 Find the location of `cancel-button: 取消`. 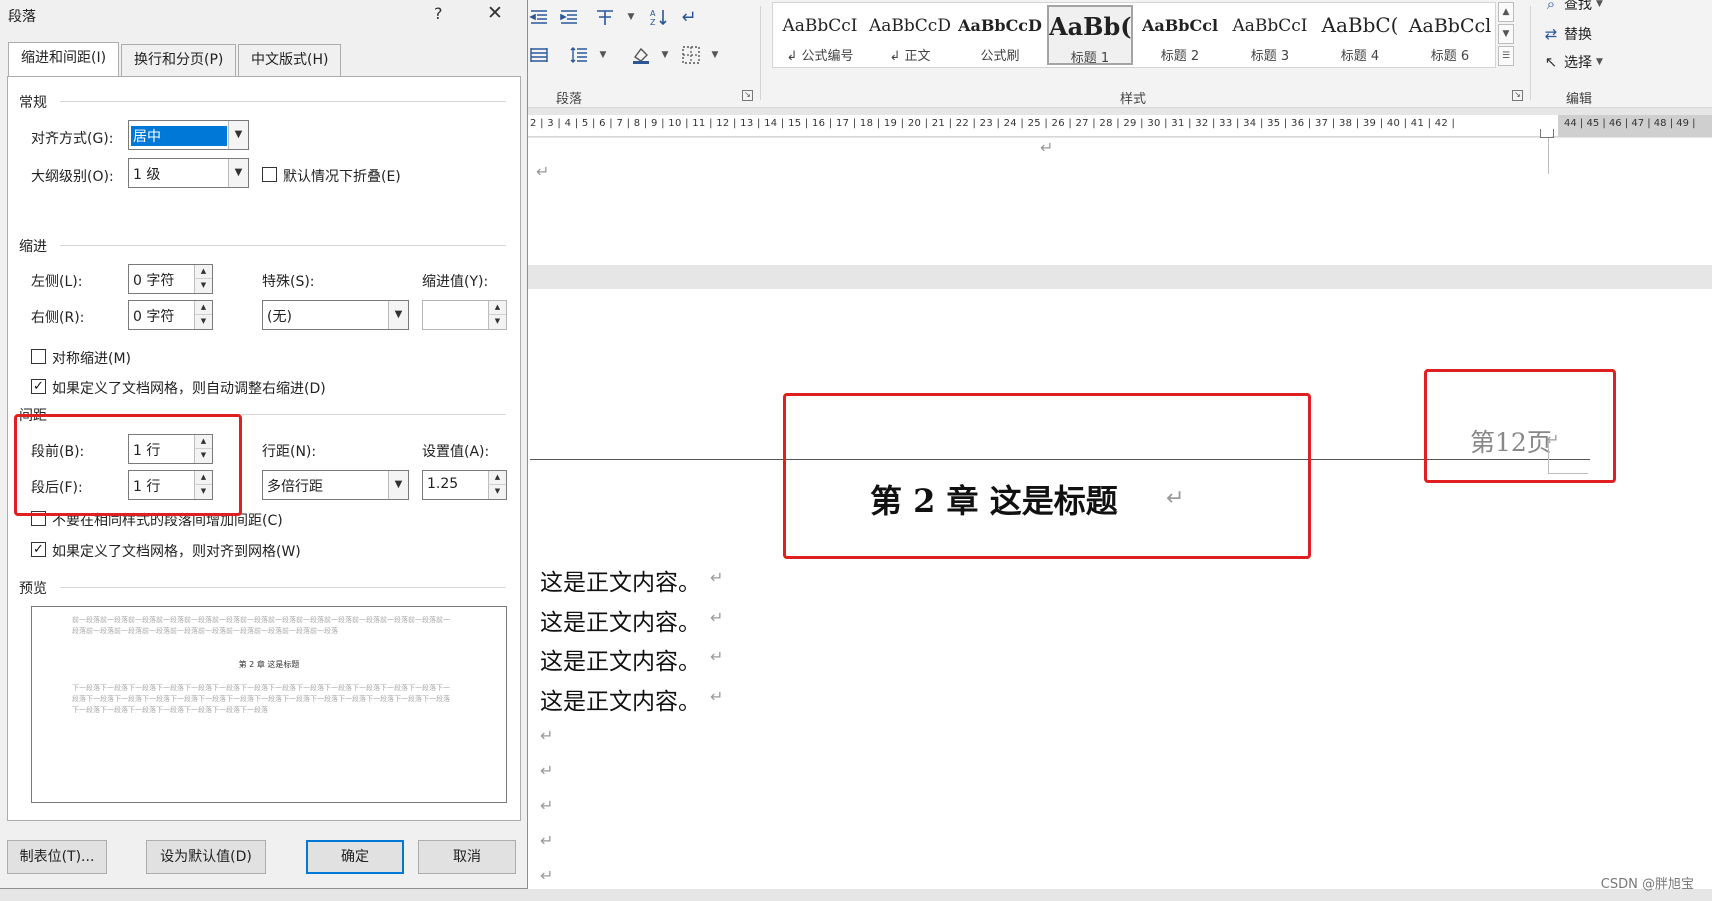

cancel-button: 取消 is located at coordinates (467, 857).